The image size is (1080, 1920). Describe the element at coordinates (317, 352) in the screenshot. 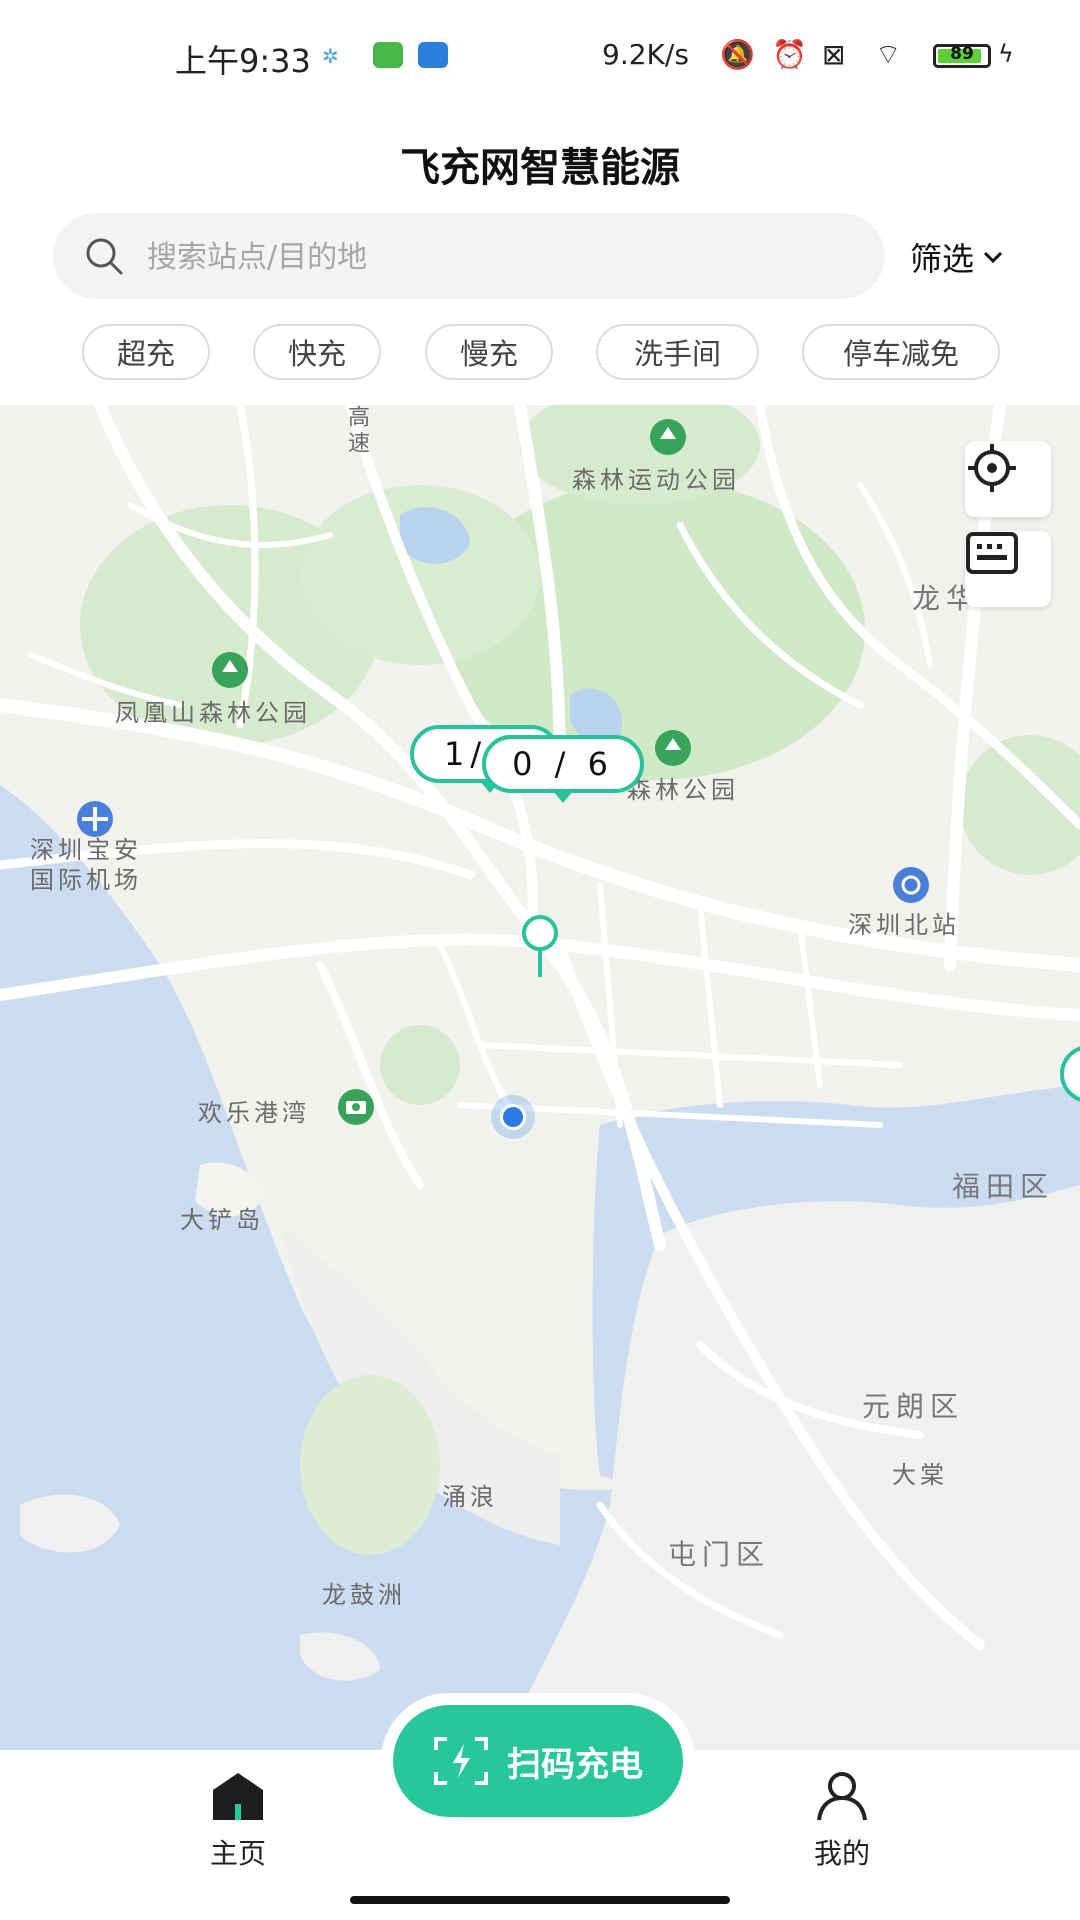

I see `chip-fast-charge: 快充` at that location.